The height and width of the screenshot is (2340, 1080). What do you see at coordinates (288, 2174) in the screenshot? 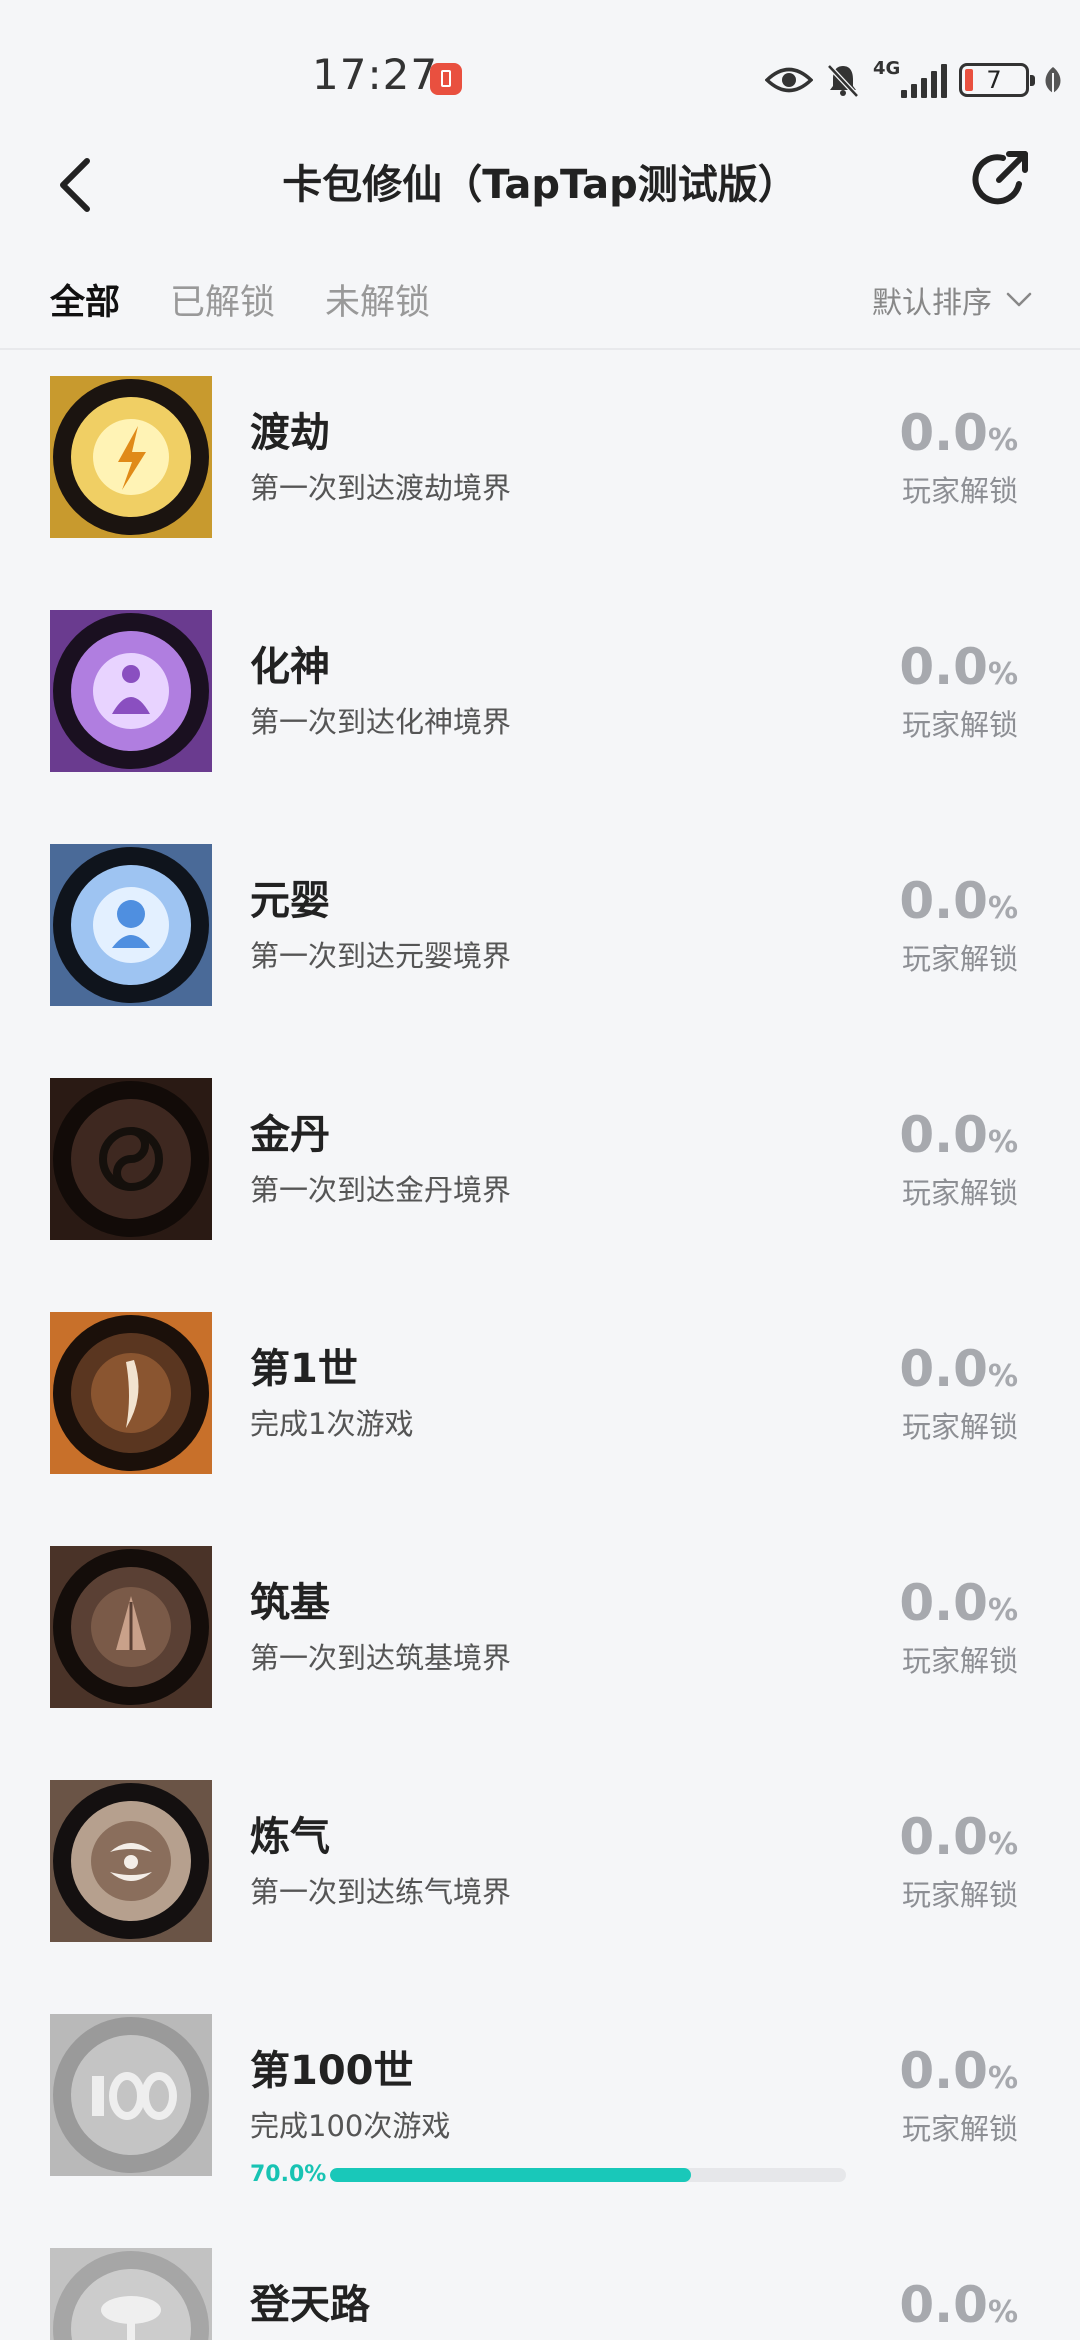
I see `progress-text: 70.0%` at bounding box center [288, 2174].